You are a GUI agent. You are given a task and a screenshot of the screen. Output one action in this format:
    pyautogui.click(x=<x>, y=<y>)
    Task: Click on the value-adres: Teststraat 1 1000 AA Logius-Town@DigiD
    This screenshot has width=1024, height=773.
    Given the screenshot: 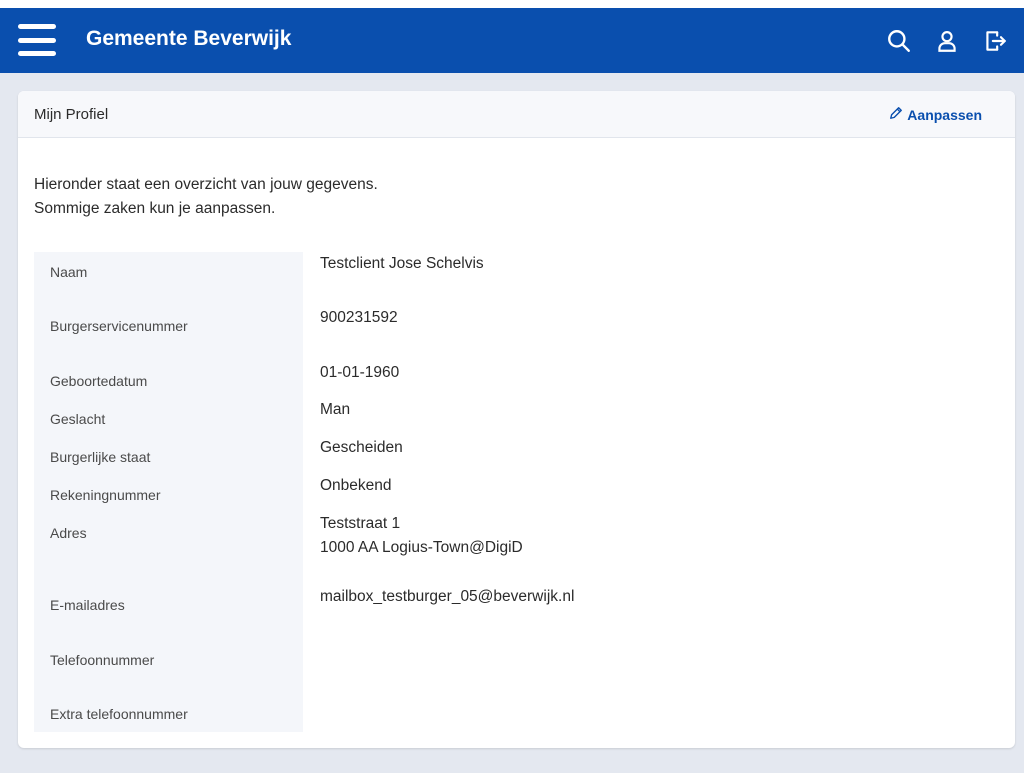 What is the action you would take?
    pyautogui.click(x=421, y=536)
    